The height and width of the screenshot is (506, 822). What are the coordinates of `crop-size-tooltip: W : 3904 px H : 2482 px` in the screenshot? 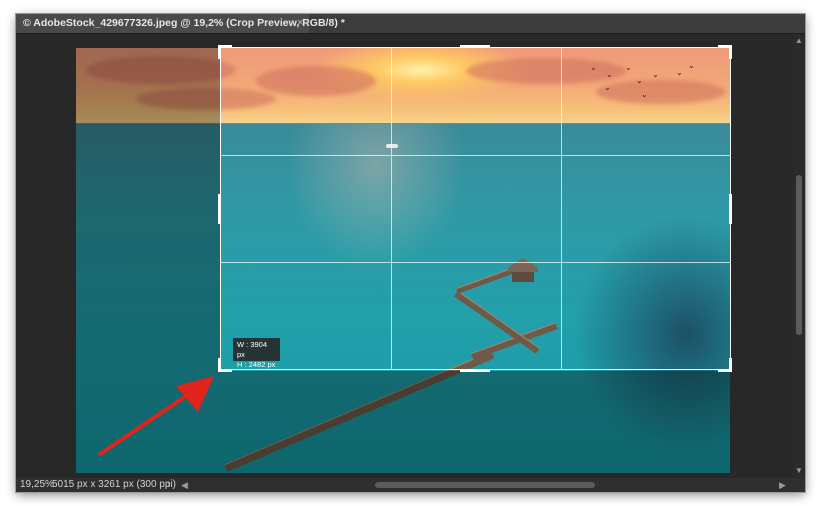 It's located at (256, 353).